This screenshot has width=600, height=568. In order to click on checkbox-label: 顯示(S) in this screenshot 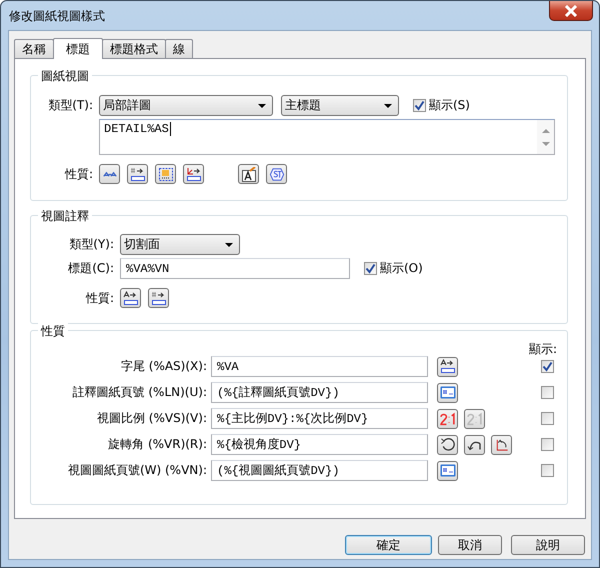, I will do `click(449, 105)`.